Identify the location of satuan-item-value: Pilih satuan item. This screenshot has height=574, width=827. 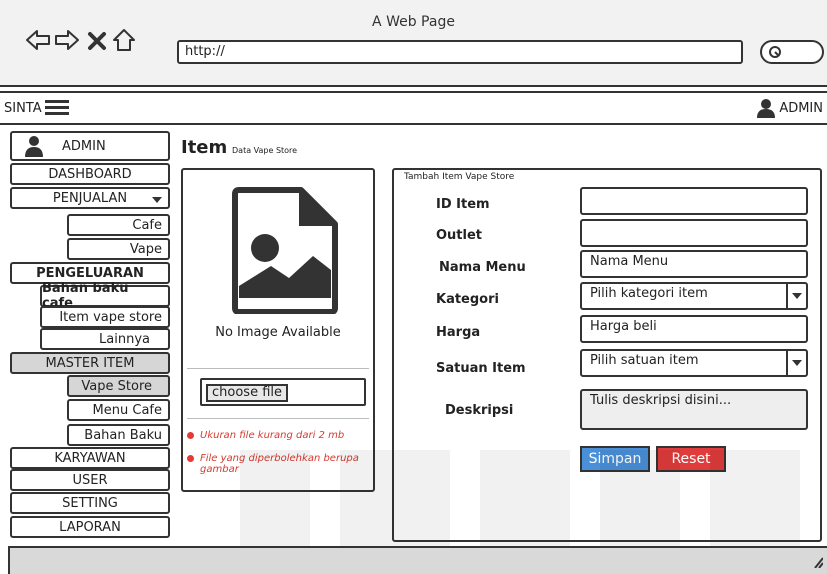
(644, 360).